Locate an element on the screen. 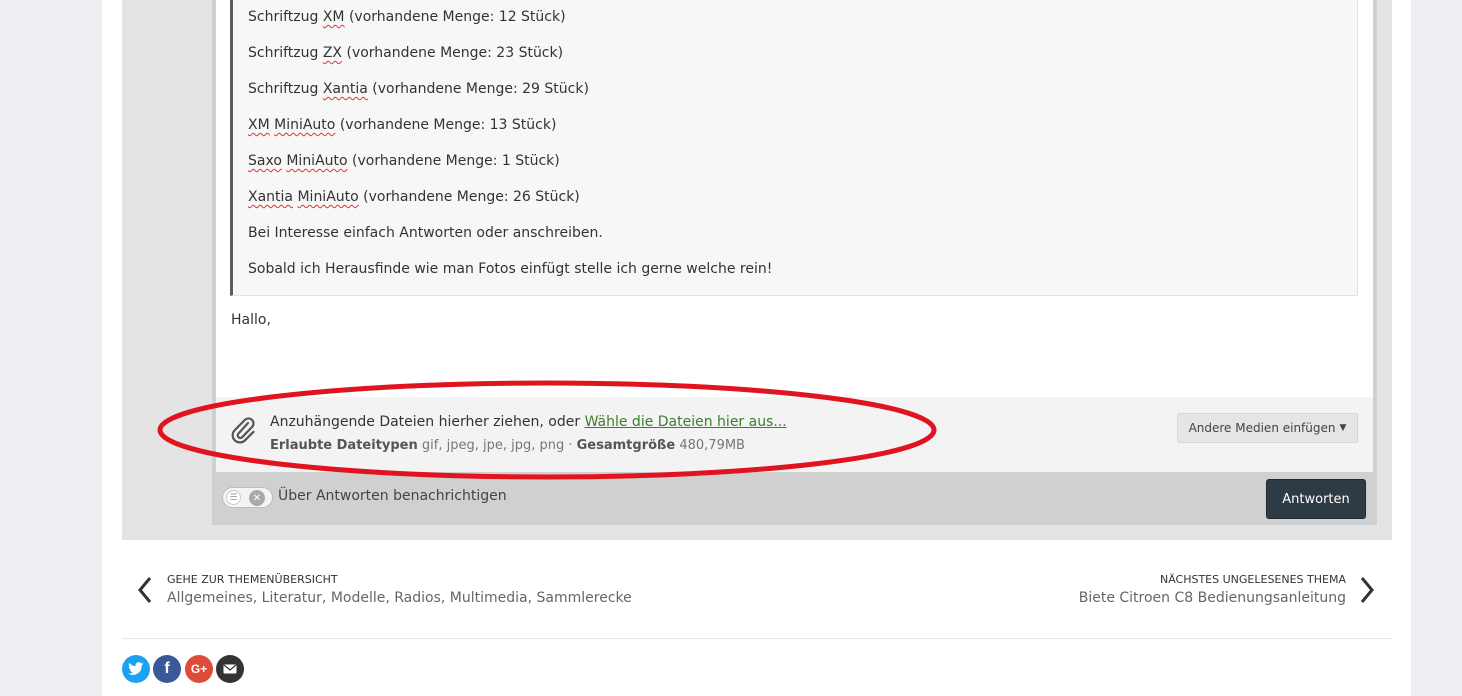 This screenshot has width=1462, height=696. notify-toggle: ☰ ✕ is located at coordinates (247, 497).